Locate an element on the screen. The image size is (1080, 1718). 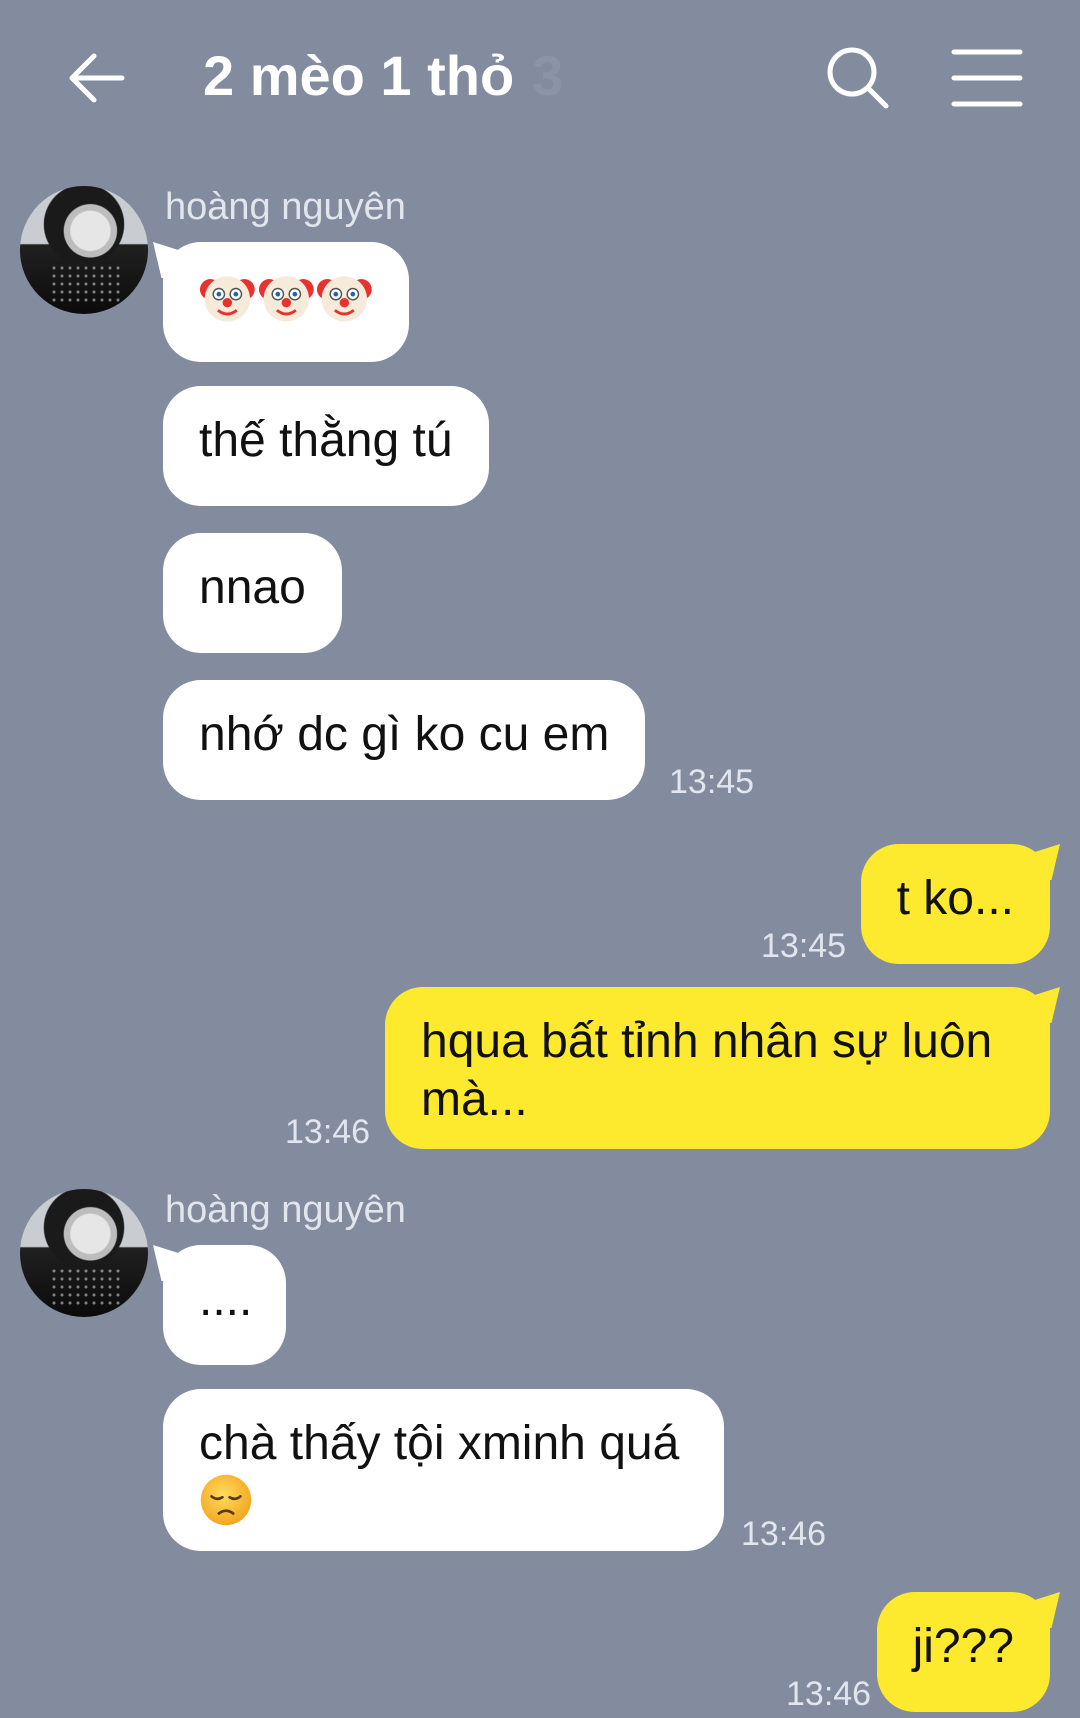
chat-header: 2 mèo 1 thỏ 3 is located at coordinates (540, 75).